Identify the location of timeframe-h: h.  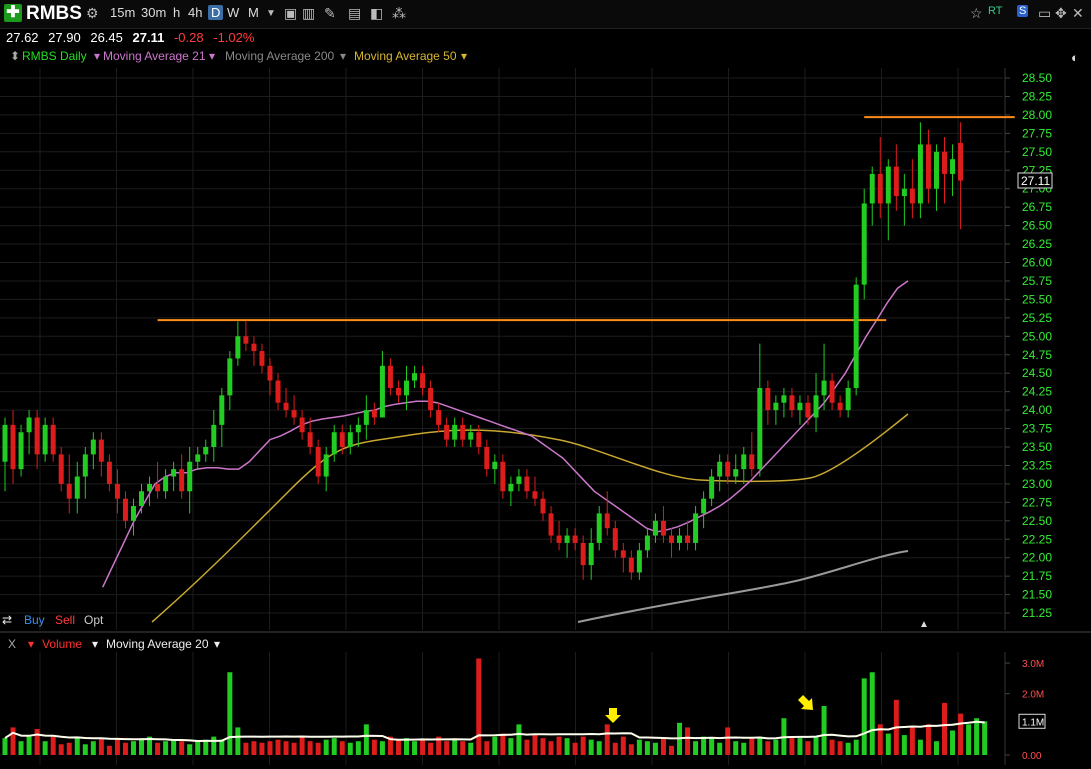
(176, 12).